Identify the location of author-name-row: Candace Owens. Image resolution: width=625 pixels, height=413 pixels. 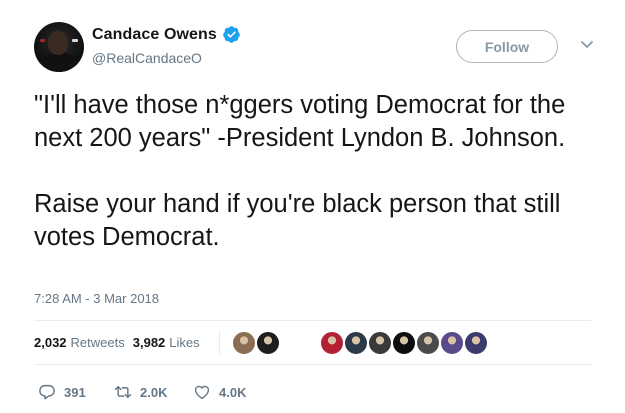
(166, 34).